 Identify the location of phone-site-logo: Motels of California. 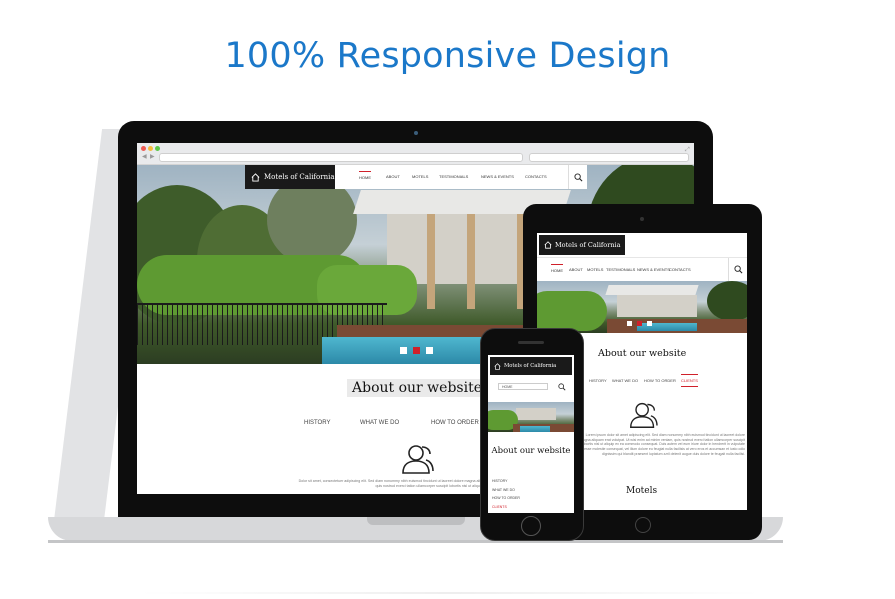
(531, 366).